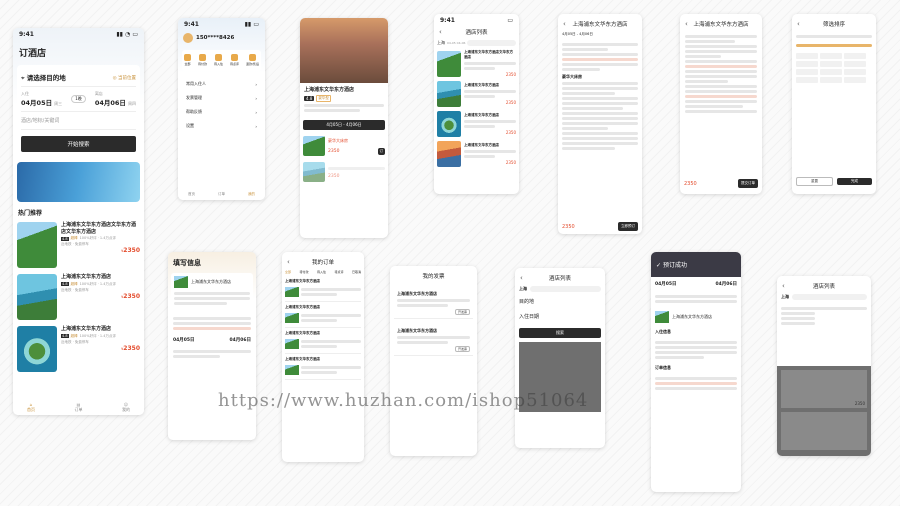 The image size is (900, 506). I want to click on tab-mine-2: 我的, so click(251, 194).